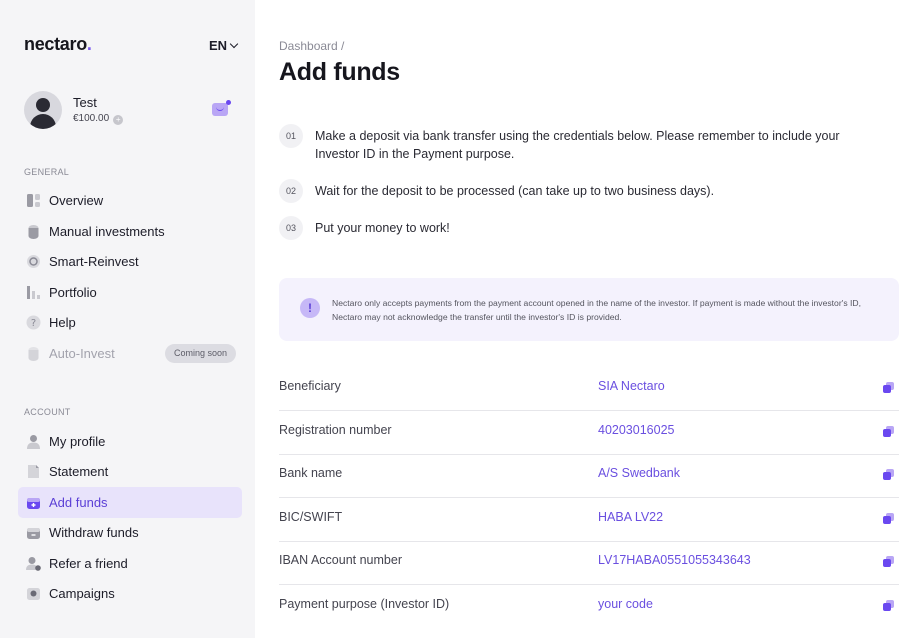 The height and width of the screenshot is (638, 921). I want to click on sidebar-item-label: Add funds, so click(78, 502).